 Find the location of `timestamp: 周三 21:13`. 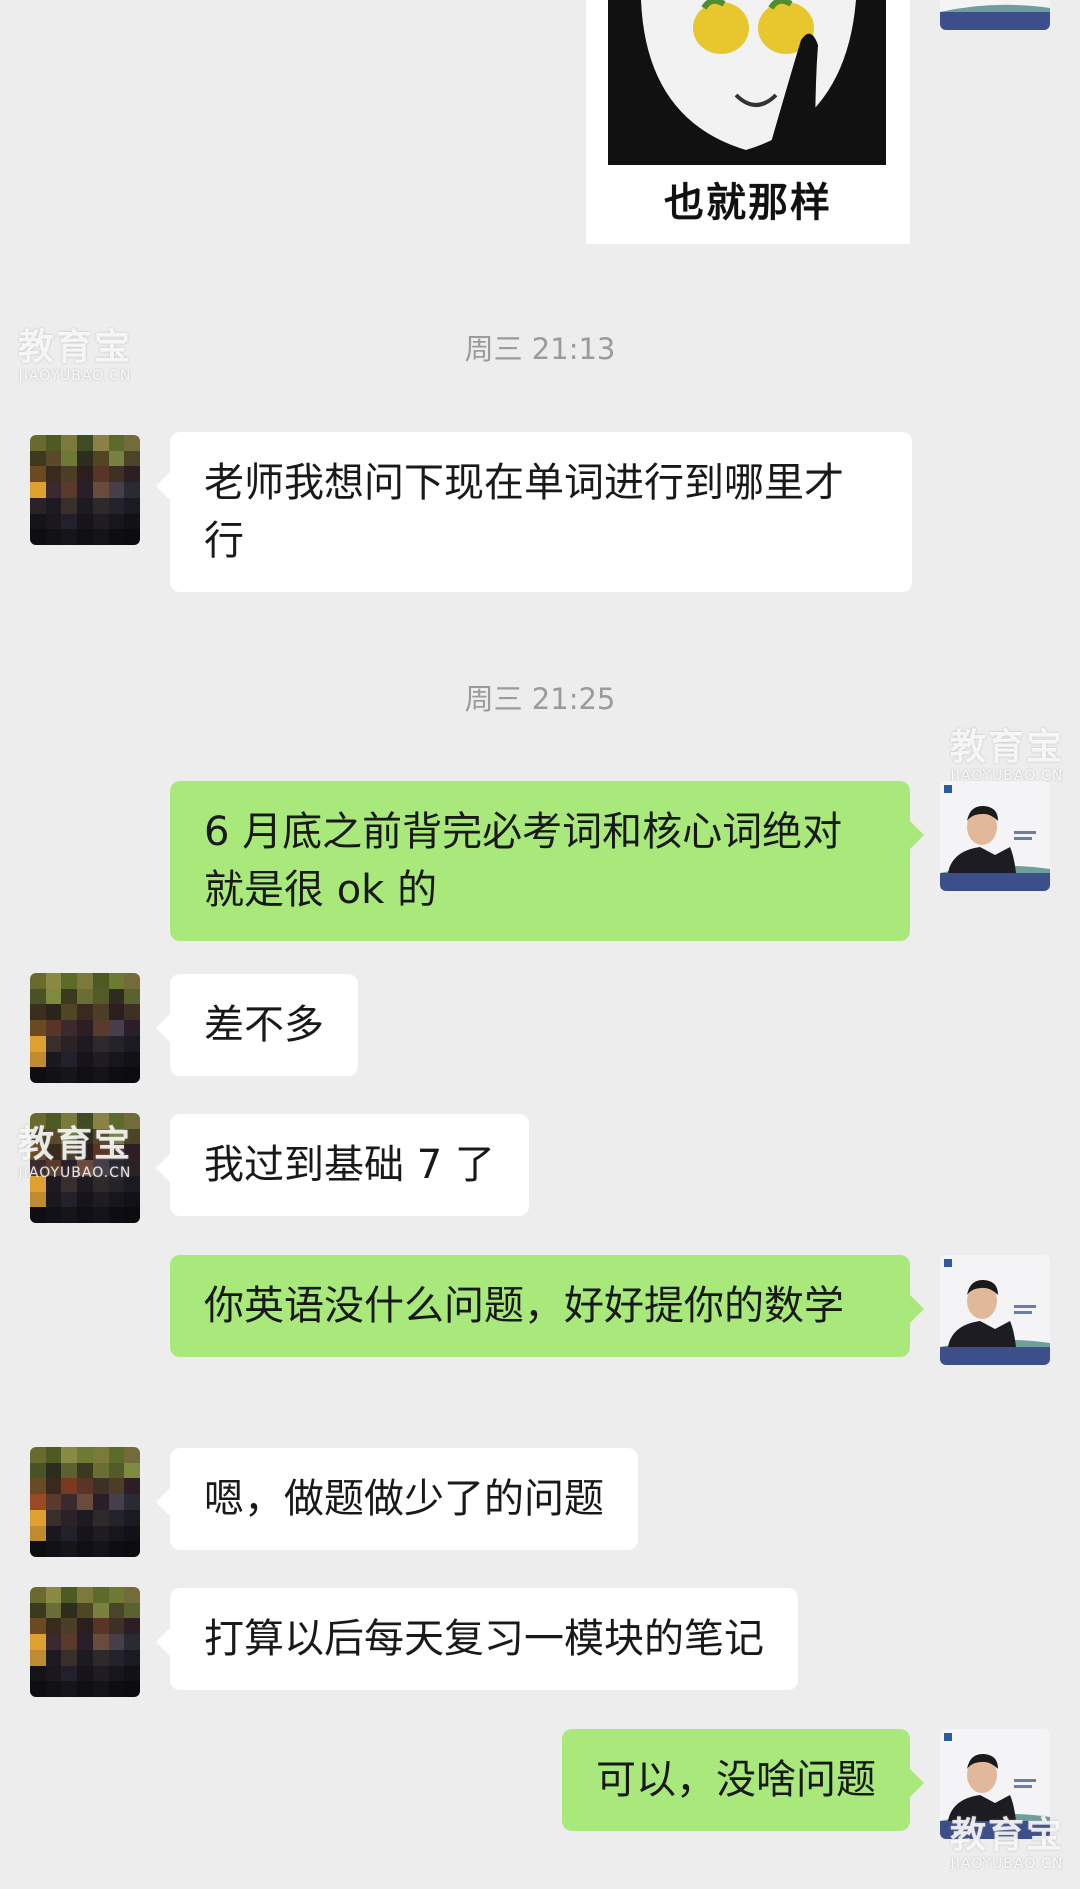

timestamp: 周三 21:13 is located at coordinates (540, 349).